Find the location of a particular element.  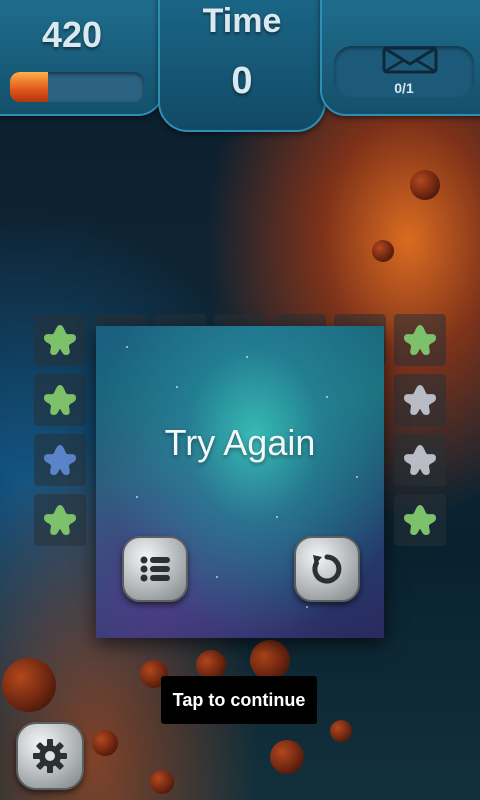

restart-icon is located at coordinates (327, 569).